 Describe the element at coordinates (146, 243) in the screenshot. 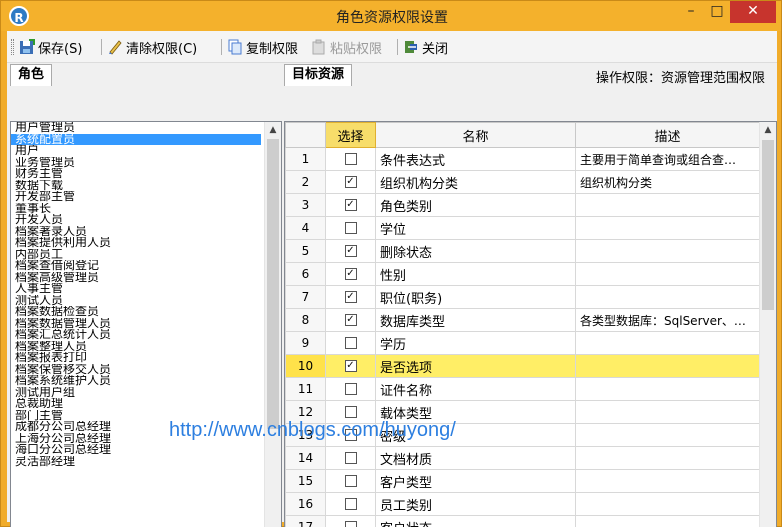

I see `role-list-item: 档案提供利用人员` at that location.